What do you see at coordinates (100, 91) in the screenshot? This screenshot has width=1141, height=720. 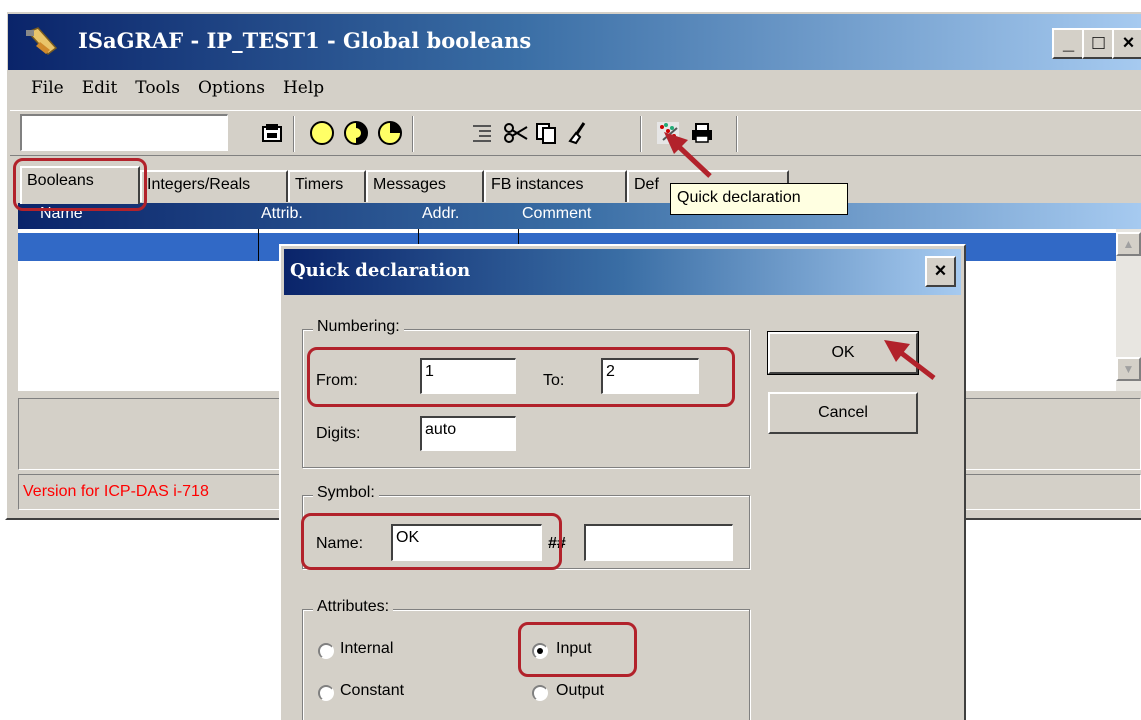 I see `menu-edit: Edit` at bounding box center [100, 91].